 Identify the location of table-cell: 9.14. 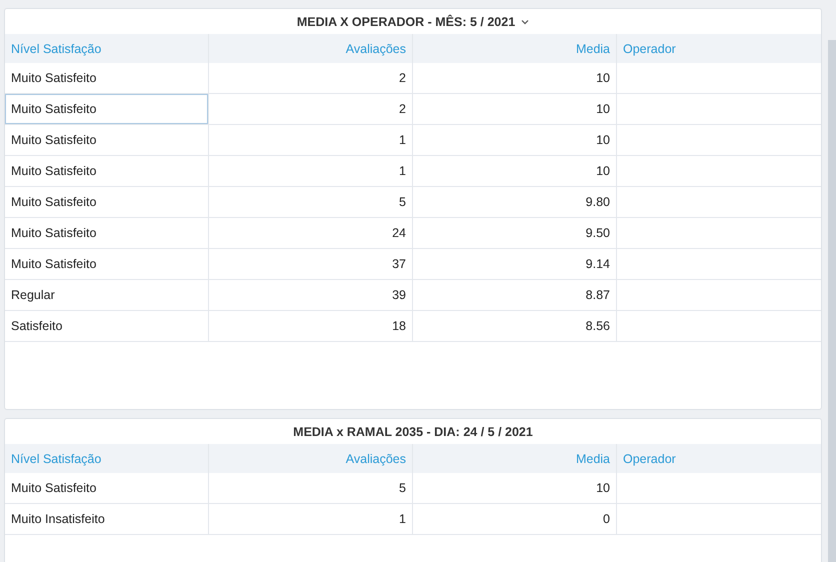
(515, 264).